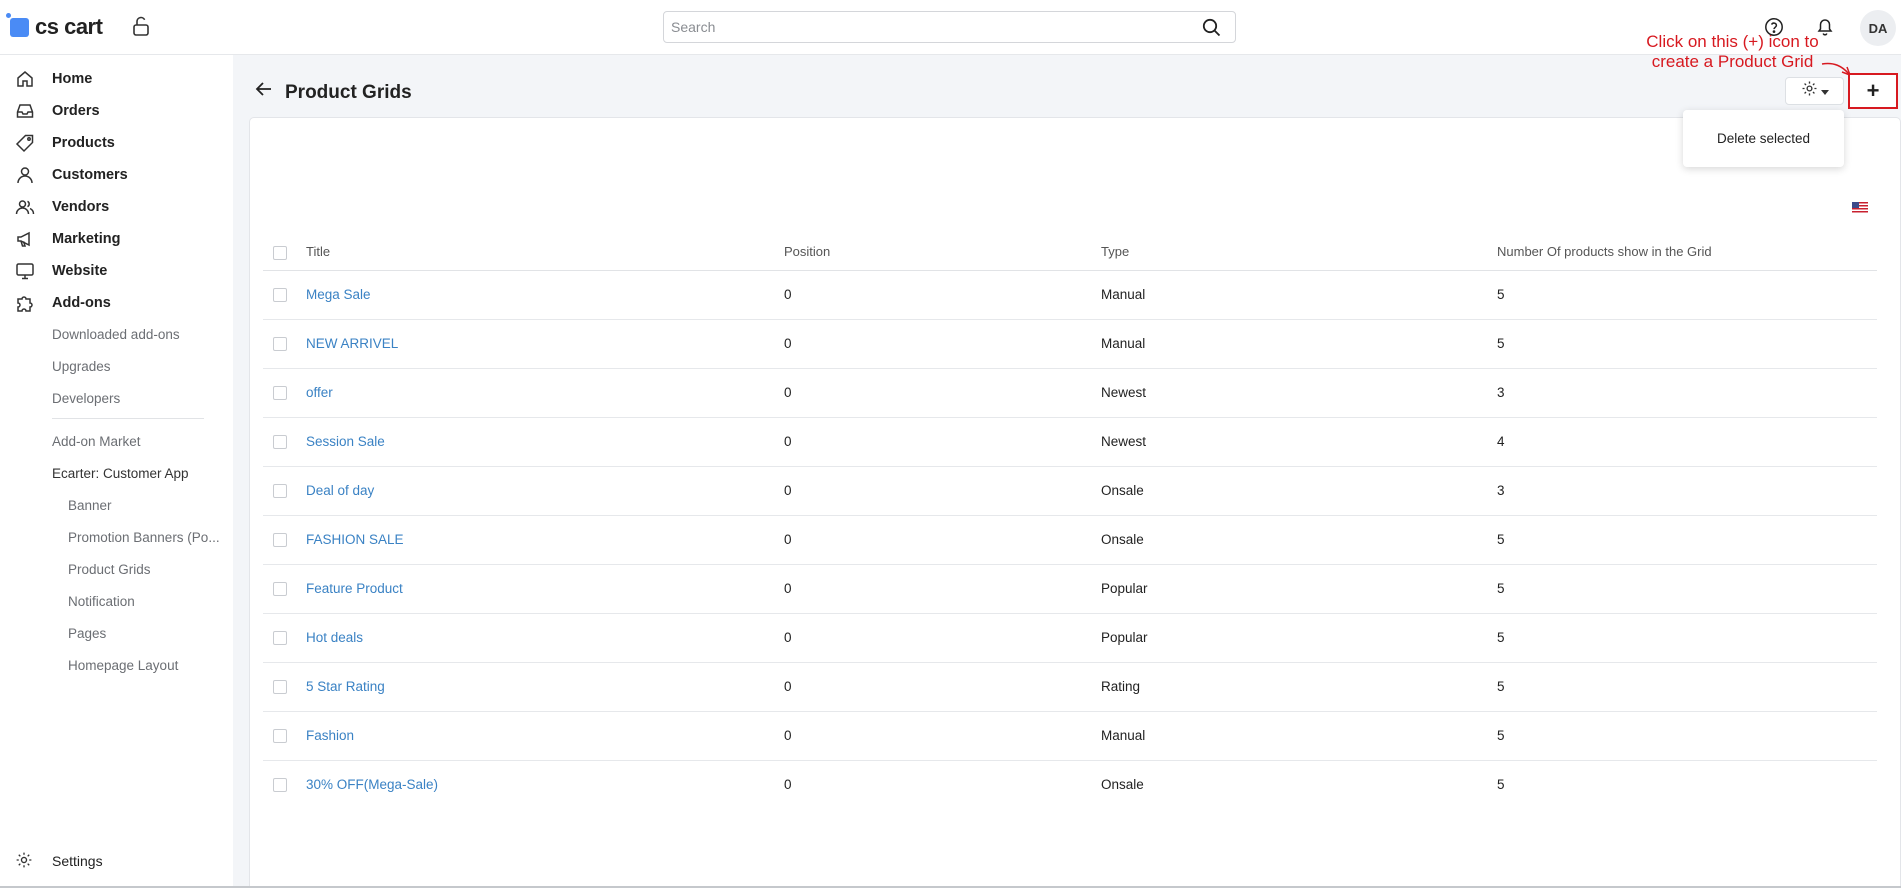 The image size is (1901, 888). Describe the element at coordinates (280, 252) in the screenshot. I see `select-all-checkbox` at that location.